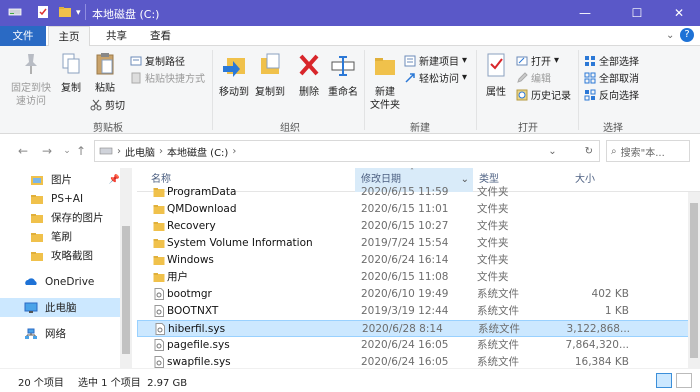 The image size is (700, 392). I want to click on paste-button: 粘贴, so click(105, 73).